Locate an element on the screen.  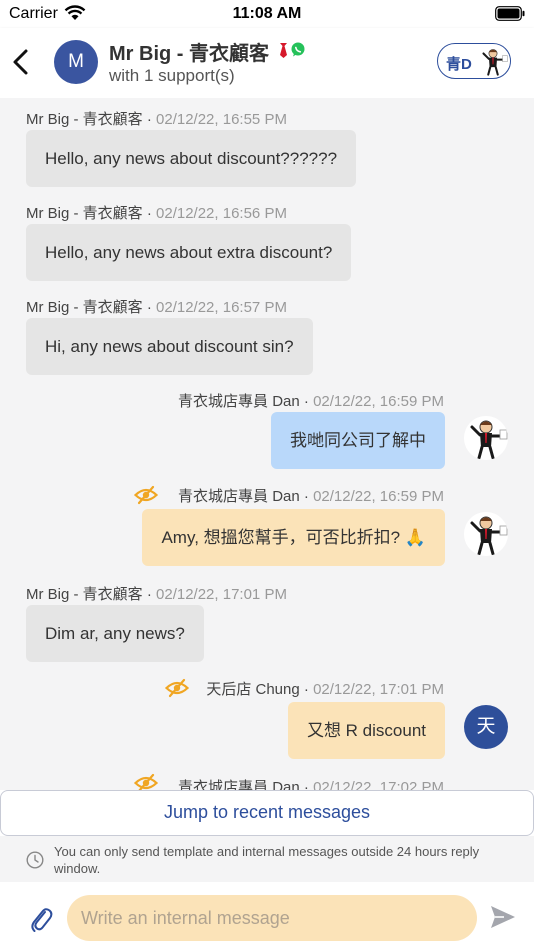
store-chip-label: 青D is located at coordinates (459, 64).